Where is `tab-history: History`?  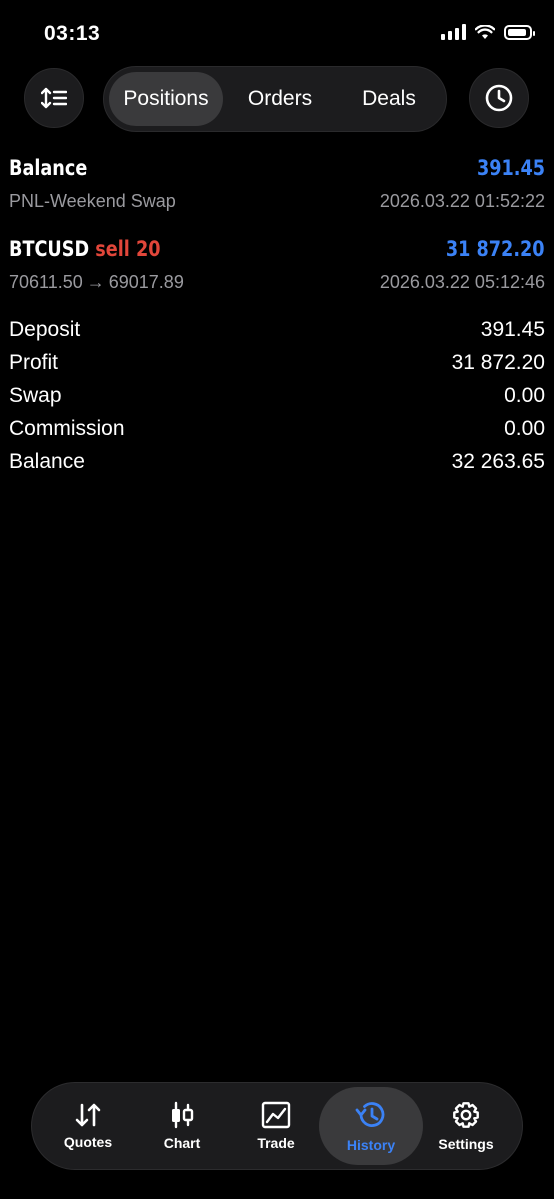
tab-history: History is located at coordinates (371, 1126).